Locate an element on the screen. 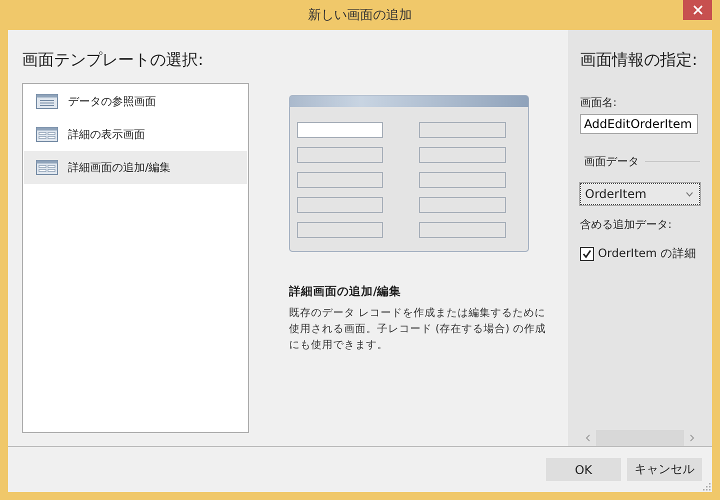 Image resolution: width=720 pixels, height=500 pixels. cancel-button: キャンセル is located at coordinates (664, 469).